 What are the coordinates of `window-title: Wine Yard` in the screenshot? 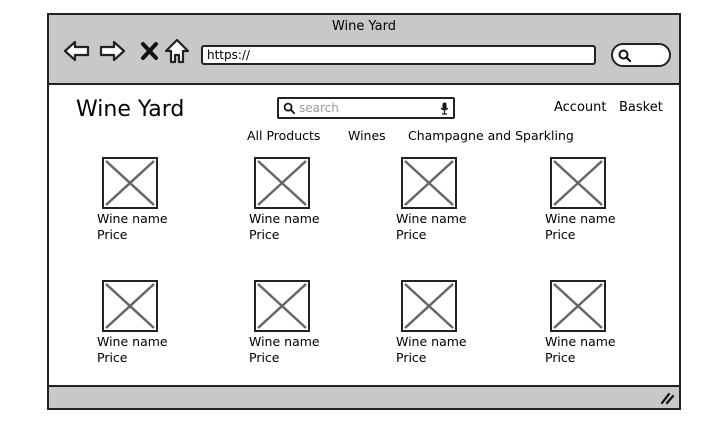 It's located at (364, 26).